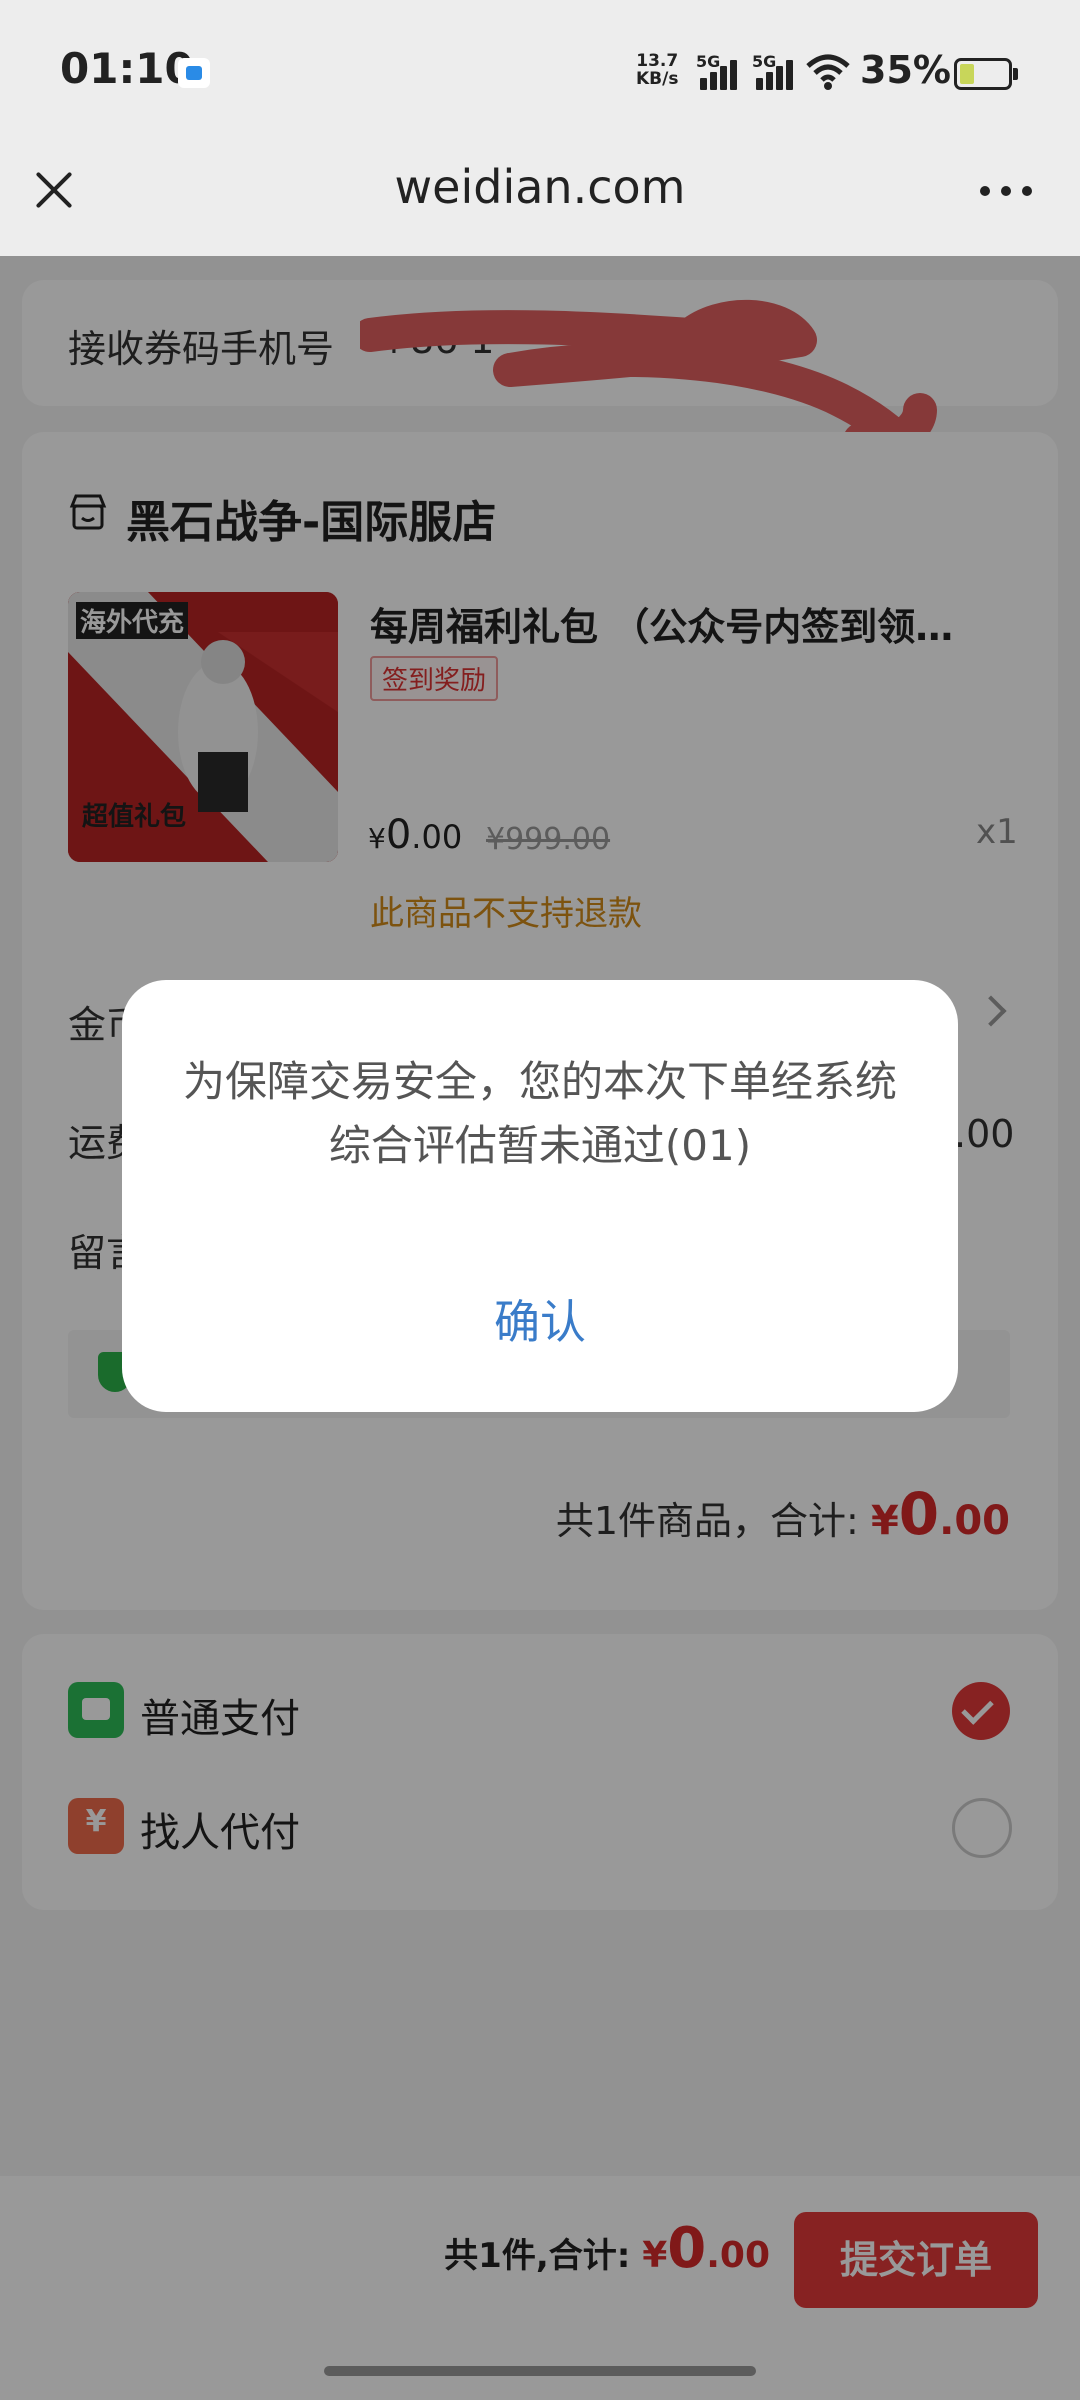 This screenshot has width=1080, height=2400. Describe the element at coordinates (986, 74) in the screenshot. I see `battery-icon` at that location.